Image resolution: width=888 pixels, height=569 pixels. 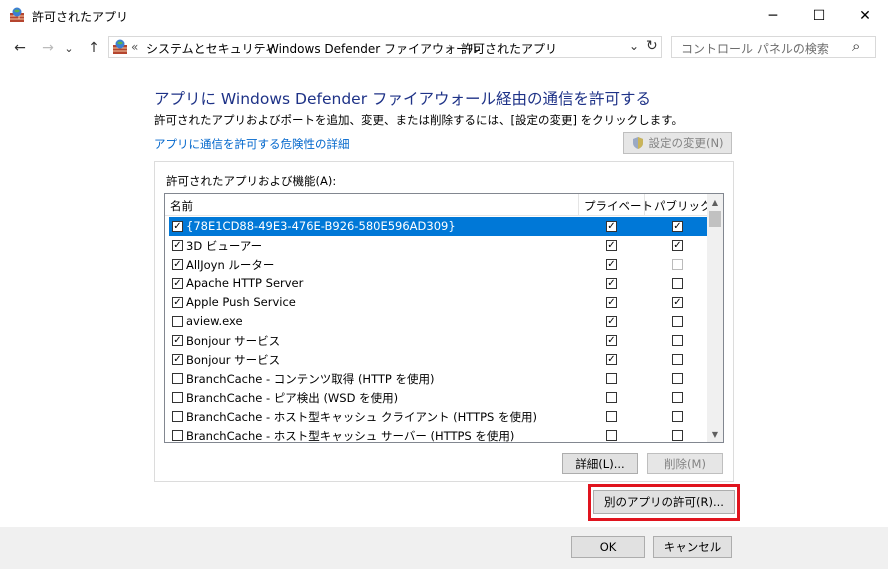 What do you see at coordinates (94, 48) in the screenshot?
I see `up-arrow-icon: ↑` at bounding box center [94, 48].